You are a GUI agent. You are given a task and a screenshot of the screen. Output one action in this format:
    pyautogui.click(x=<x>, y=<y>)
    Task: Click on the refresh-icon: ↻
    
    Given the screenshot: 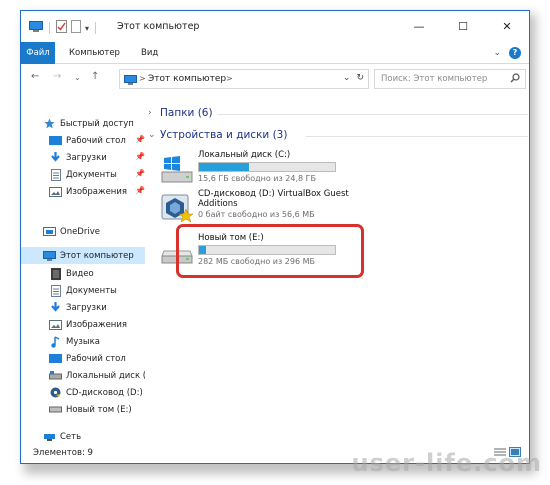 What is the action you would take?
    pyautogui.click(x=360, y=78)
    